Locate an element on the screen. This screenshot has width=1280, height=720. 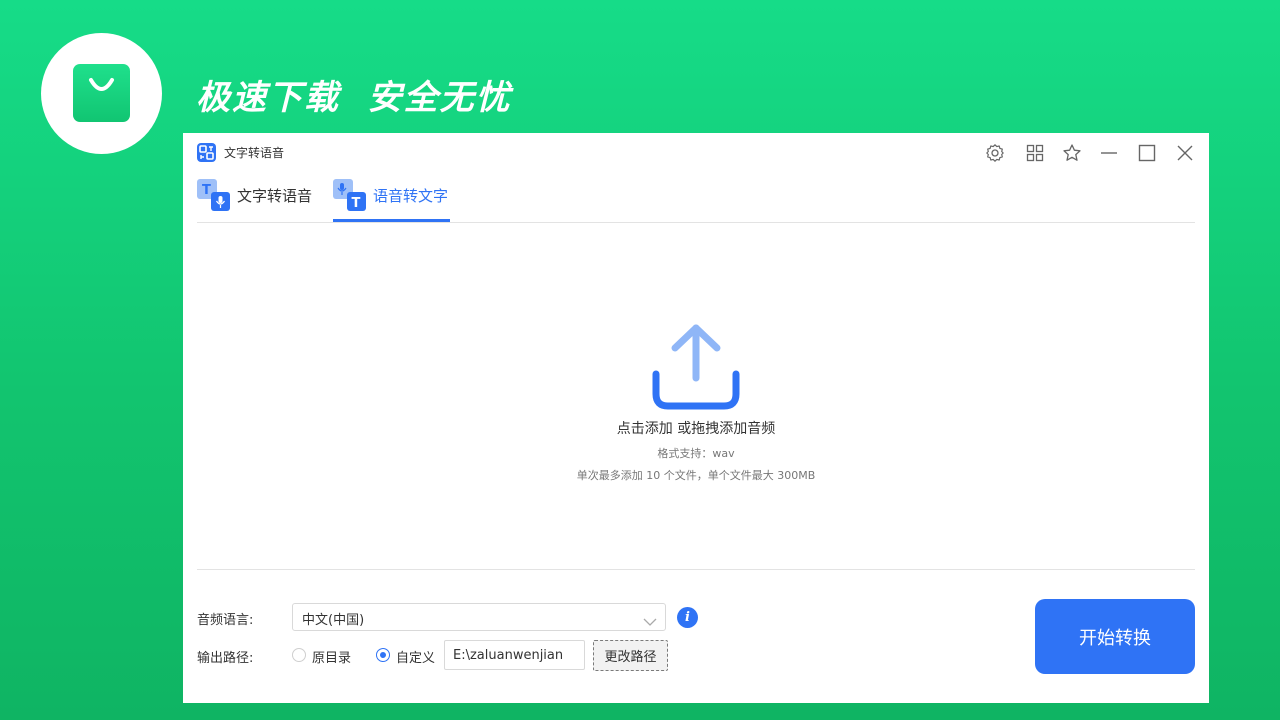
supported-format-text: 格式支持：wav is located at coordinates (696, 453).